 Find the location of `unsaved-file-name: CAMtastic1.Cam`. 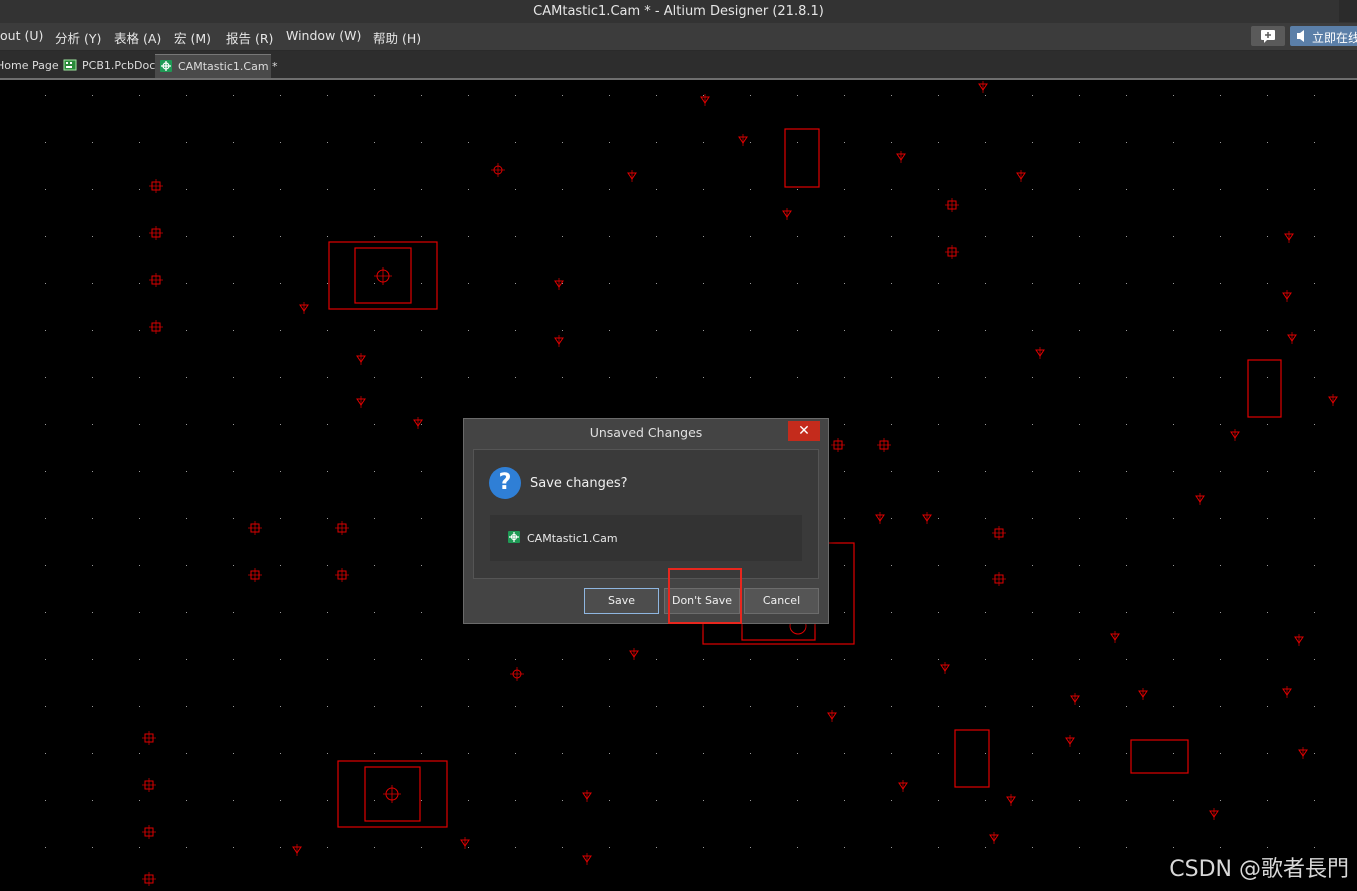

unsaved-file-name: CAMtastic1.Cam is located at coordinates (572, 538).